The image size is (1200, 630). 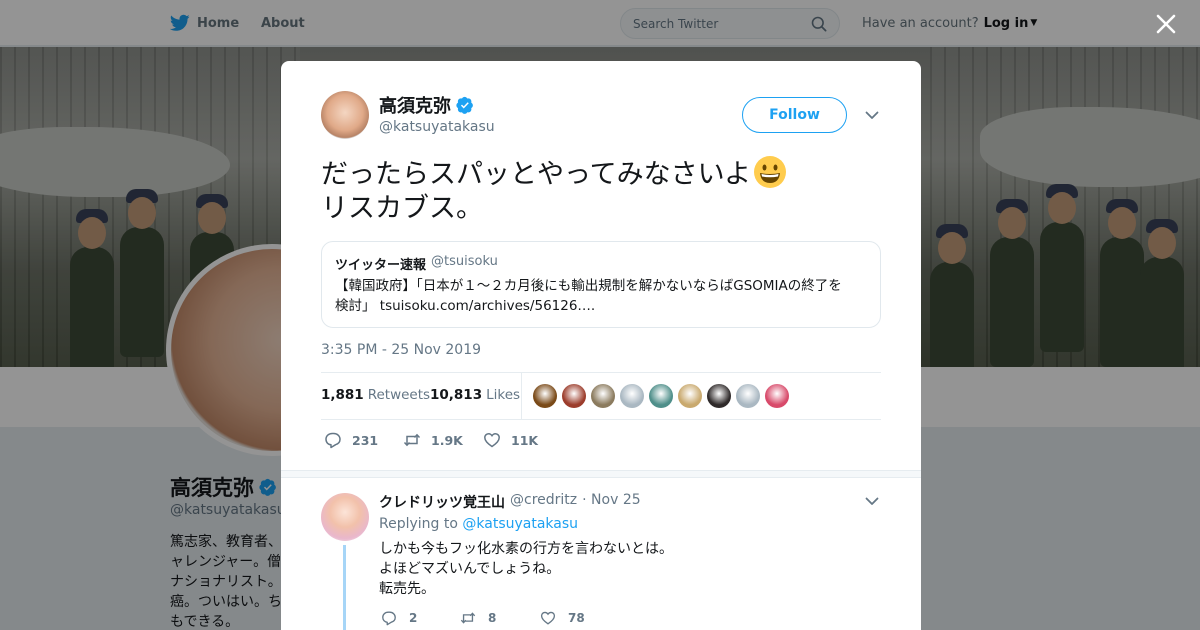 I want to click on reply-text: しかも今もフッ化水素の行方を言わないとは。 よほどマズいんでしょうね。 転売先。, so click(x=526, y=569).